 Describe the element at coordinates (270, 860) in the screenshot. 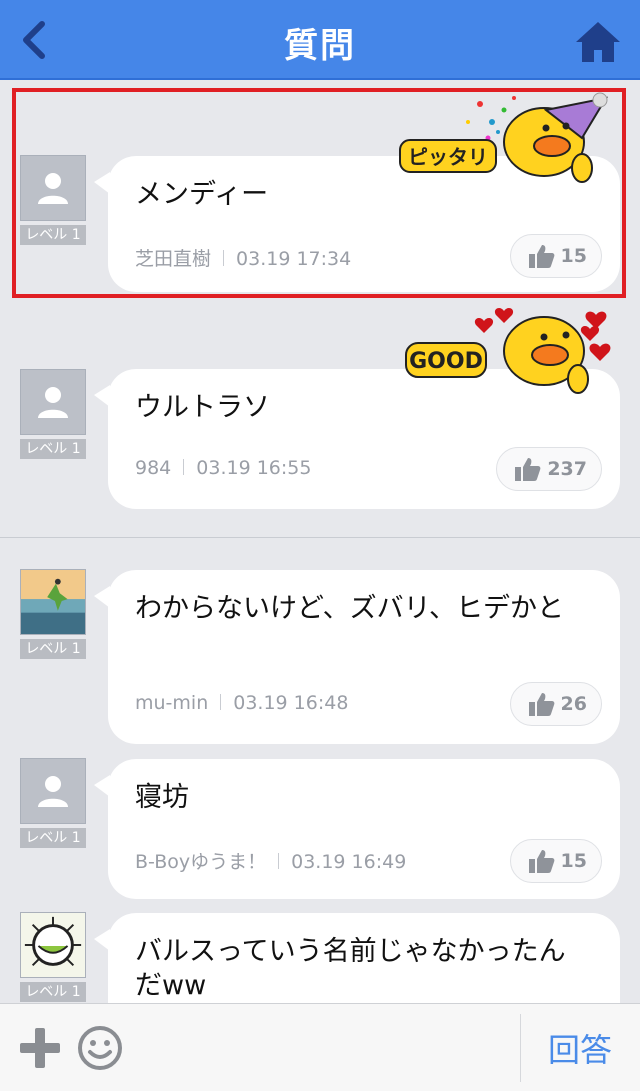

I see `answer-meta: B-Boyゆうま！ 03.19 16:49` at that location.